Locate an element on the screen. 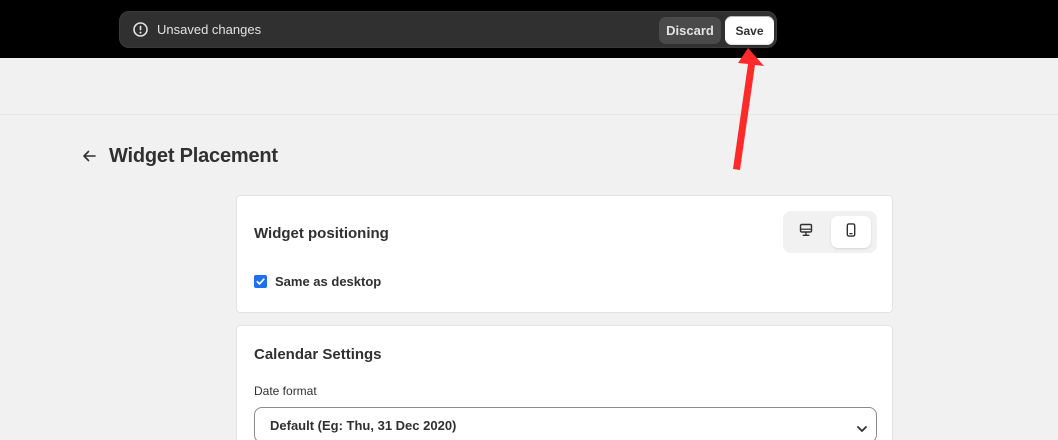 This screenshot has height=440, width=1058. same-as-desktop-checkbox is located at coordinates (260, 281).